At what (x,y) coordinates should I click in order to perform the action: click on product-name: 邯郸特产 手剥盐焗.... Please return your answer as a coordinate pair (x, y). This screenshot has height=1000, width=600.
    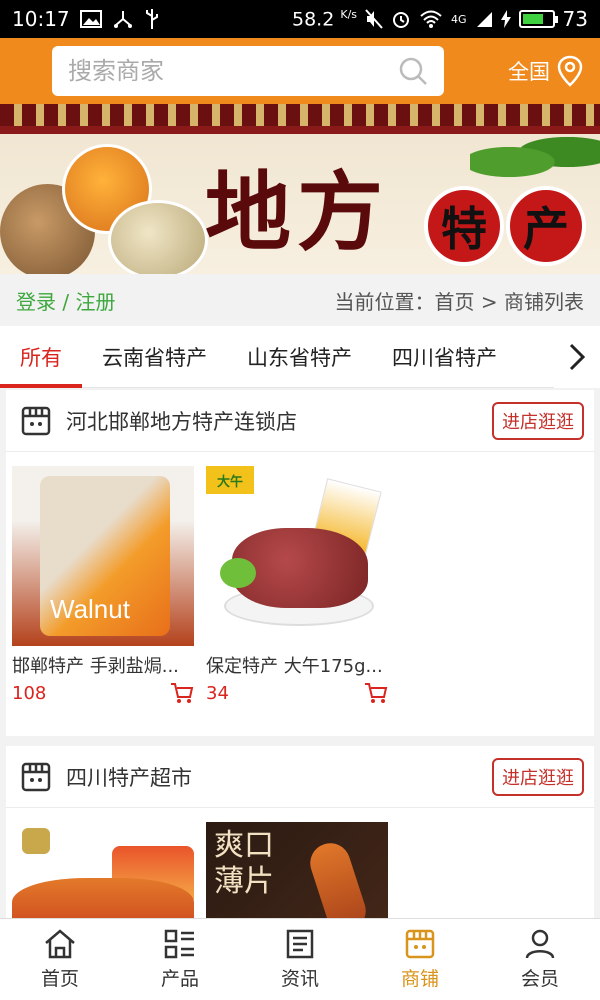
    Looking at the image, I should click on (95, 666).